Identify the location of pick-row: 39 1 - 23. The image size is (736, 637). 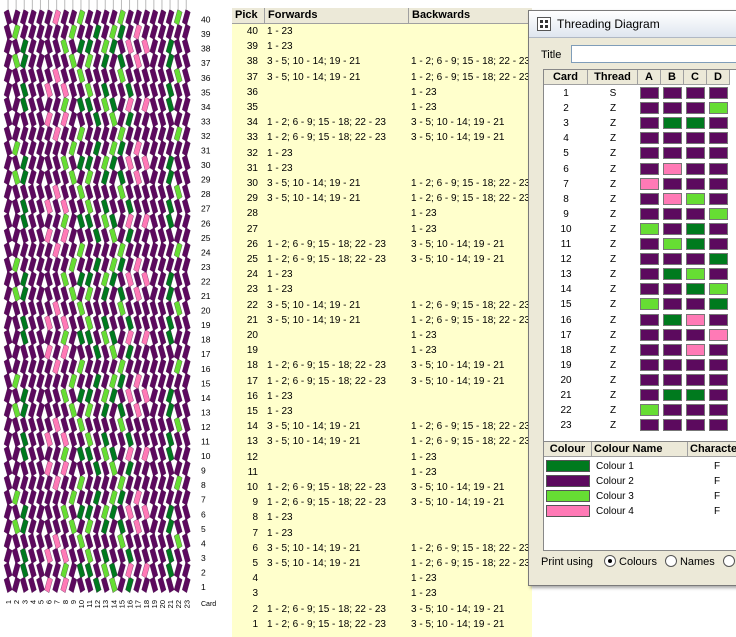
(382, 46).